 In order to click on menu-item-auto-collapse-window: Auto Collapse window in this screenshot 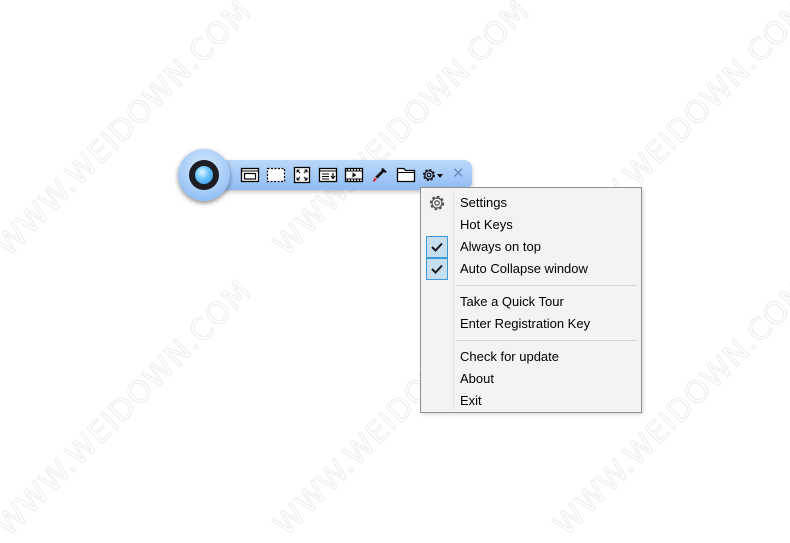, I will do `click(531, 269)`.